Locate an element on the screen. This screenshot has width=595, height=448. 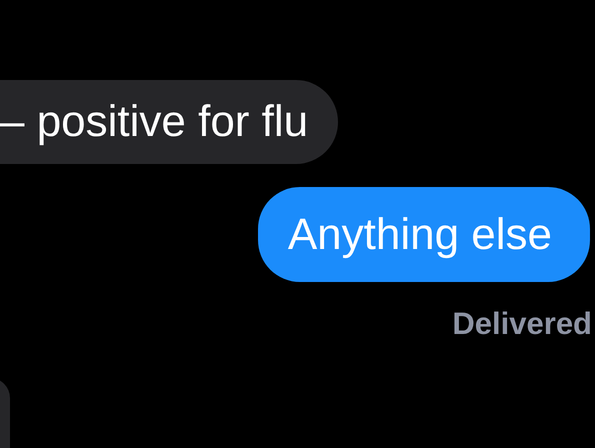
message-bubble: – positive for flu is located at coordinates (169, 122).